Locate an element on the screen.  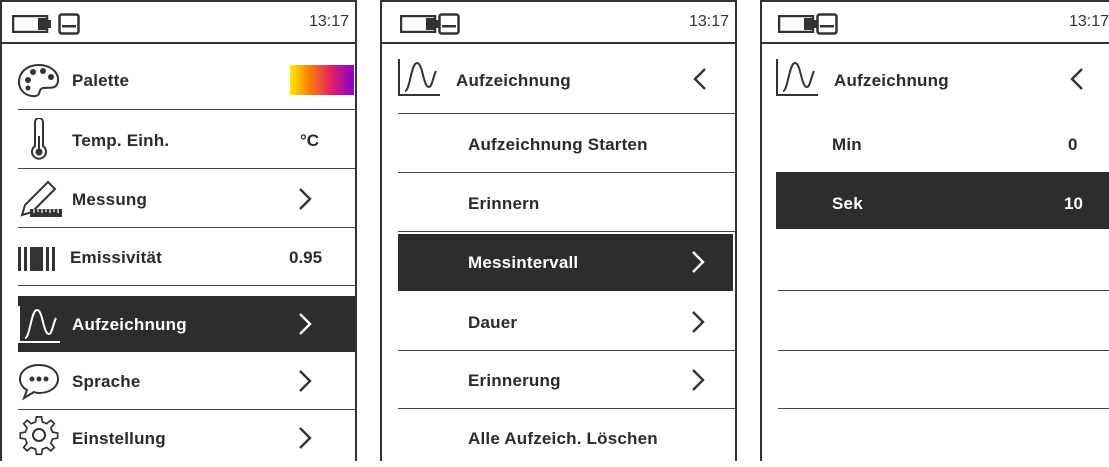
submenu-item-remember: Erinnern is located at coordinates (558, 203).